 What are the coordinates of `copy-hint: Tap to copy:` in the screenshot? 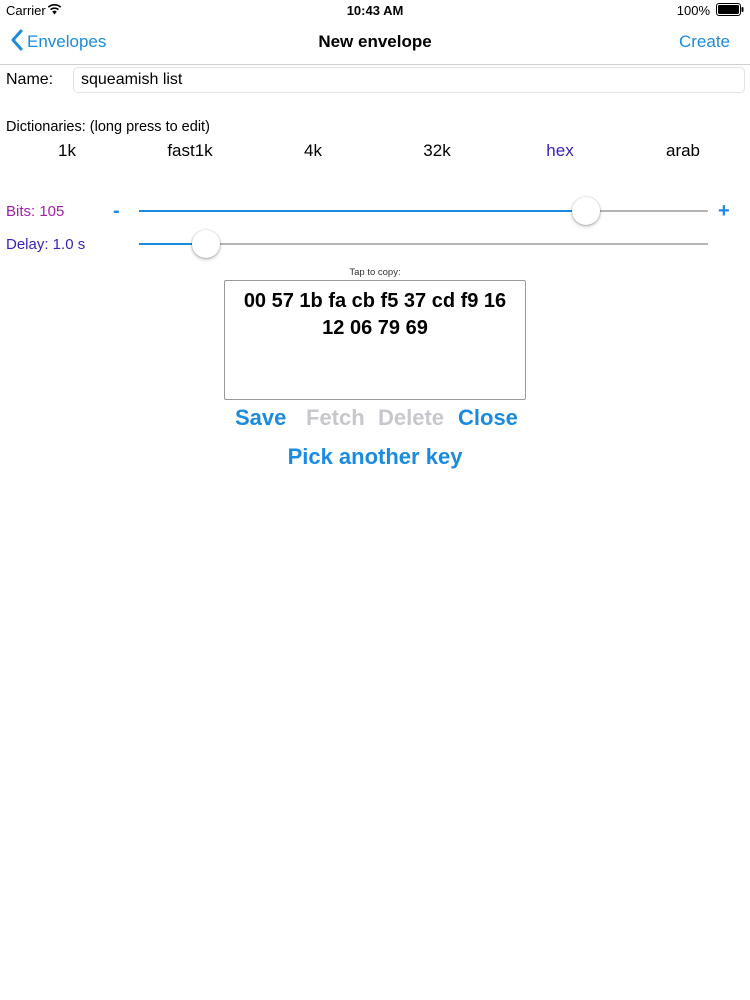 It's located at (375, 272).